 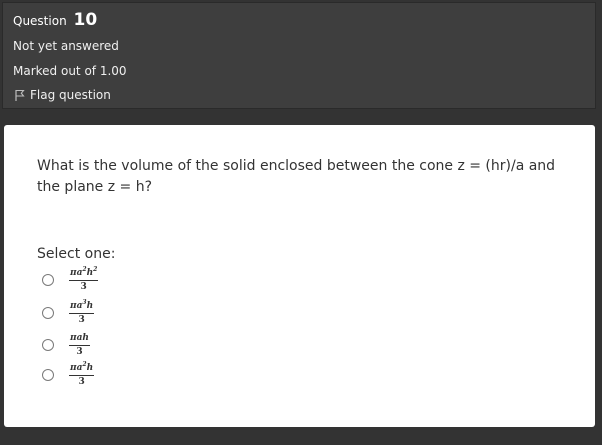 I want to click on question-heading: Question 10, so click(x=55, y=20).